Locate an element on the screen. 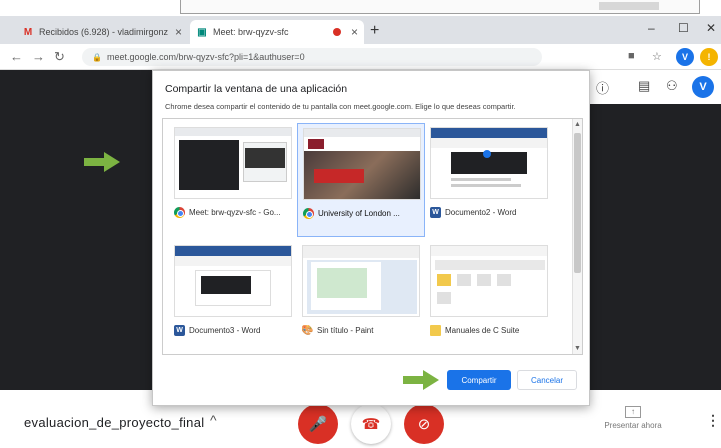  chat-icon: ▤ is located at coordinates (644, 86).